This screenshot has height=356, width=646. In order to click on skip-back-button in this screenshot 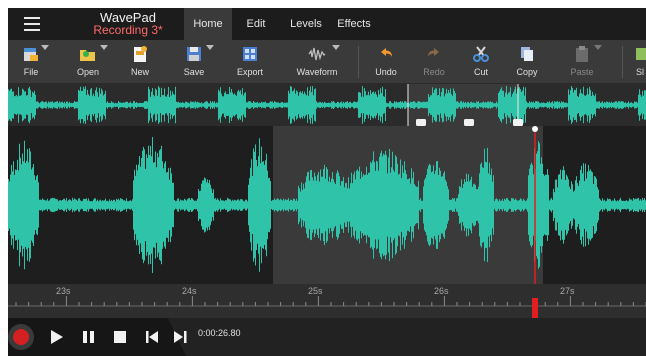, I will do `click(152, 337)`.